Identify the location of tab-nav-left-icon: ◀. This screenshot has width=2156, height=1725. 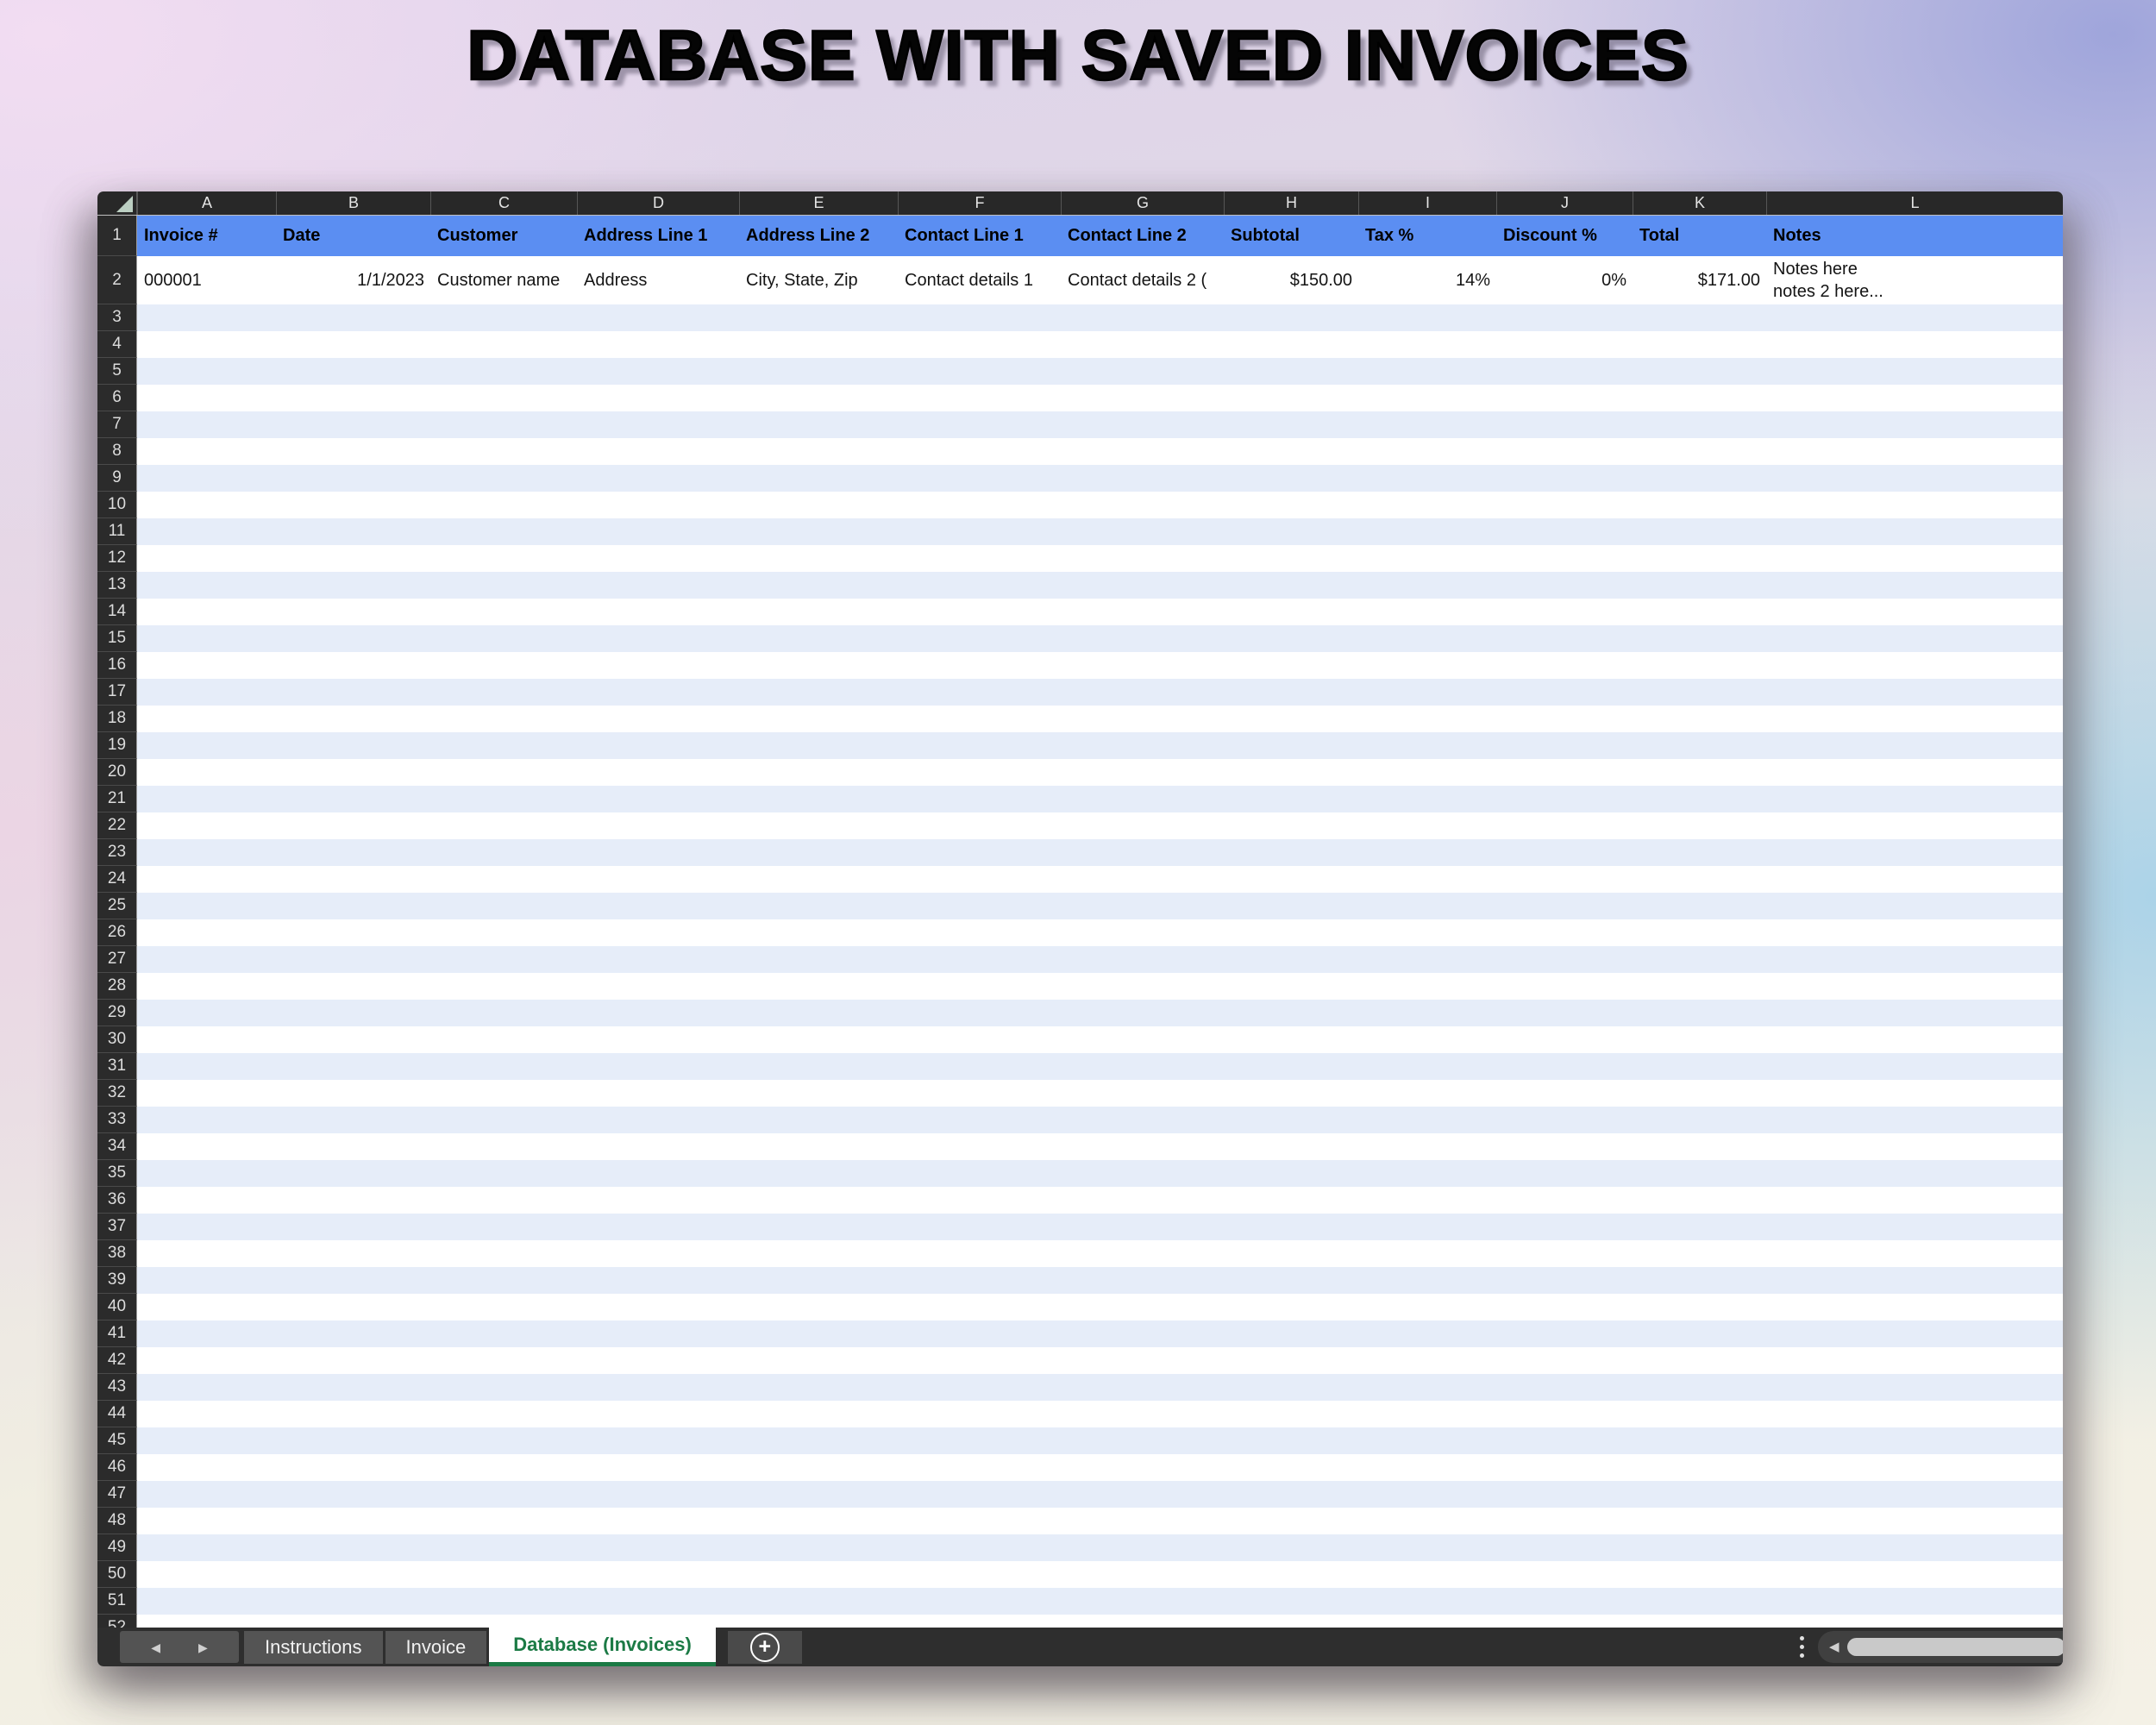
(155, 1647).